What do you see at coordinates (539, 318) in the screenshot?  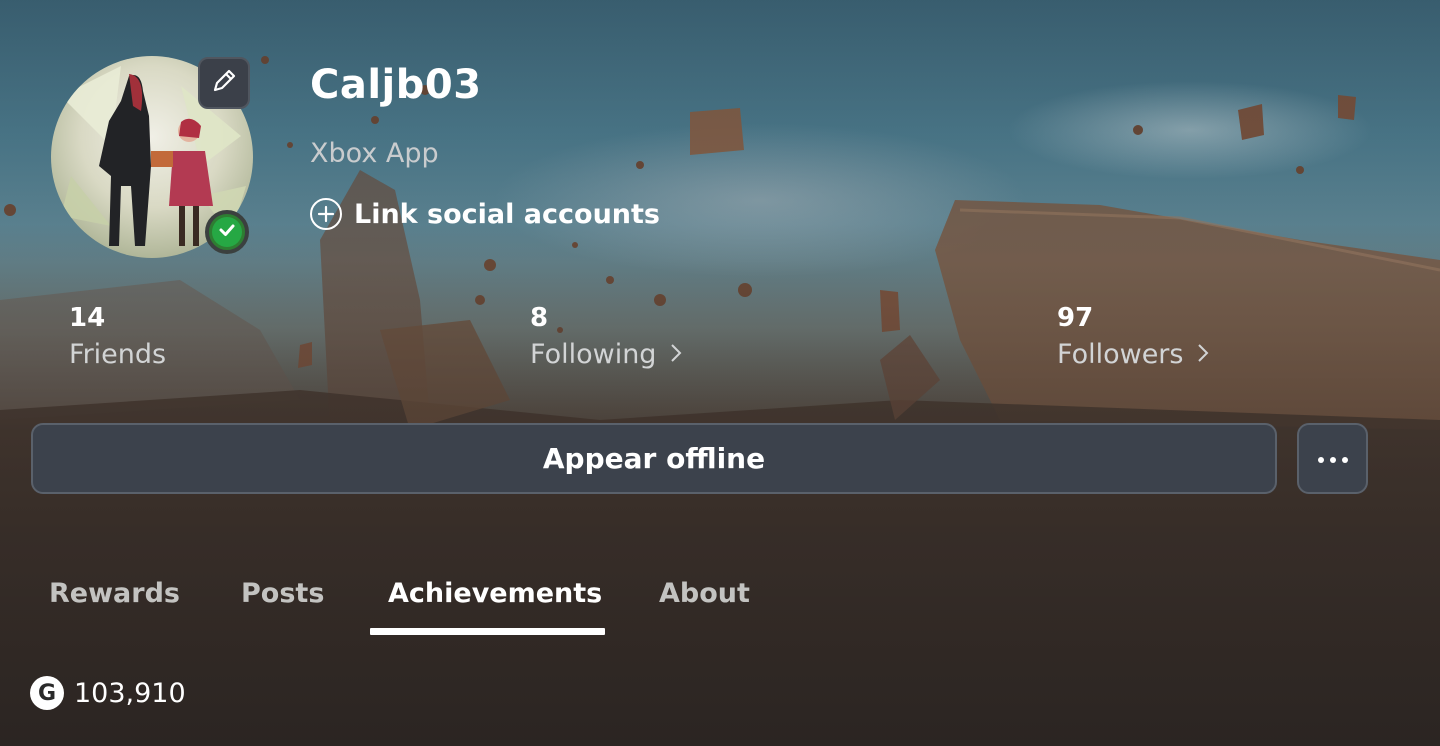 I see `following-count: 8` at bounding box center [539, 318].